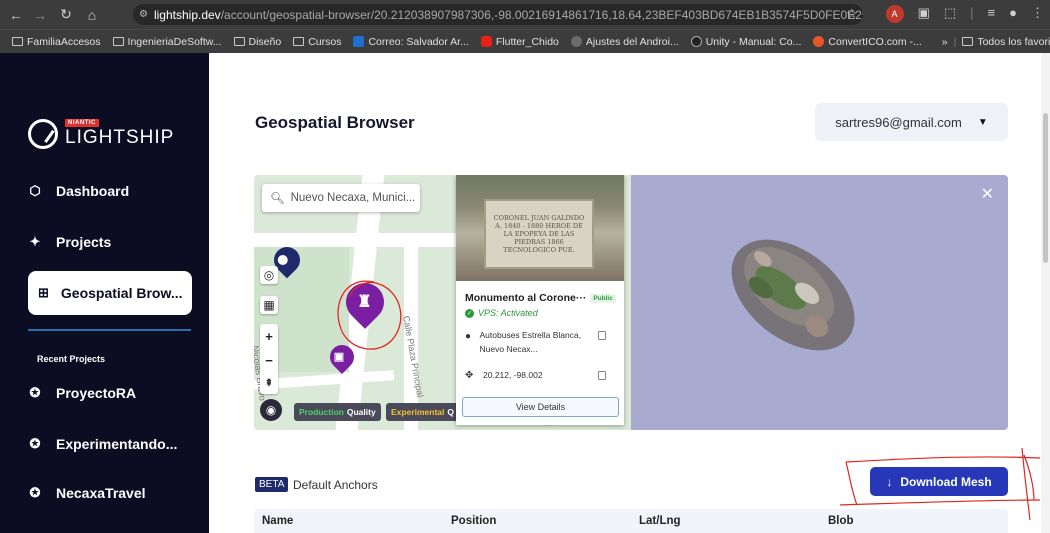  Describe the element at coordinates (508, 313) in the screenshot. I see `vps-status-text: VPS: Activated` at that location.